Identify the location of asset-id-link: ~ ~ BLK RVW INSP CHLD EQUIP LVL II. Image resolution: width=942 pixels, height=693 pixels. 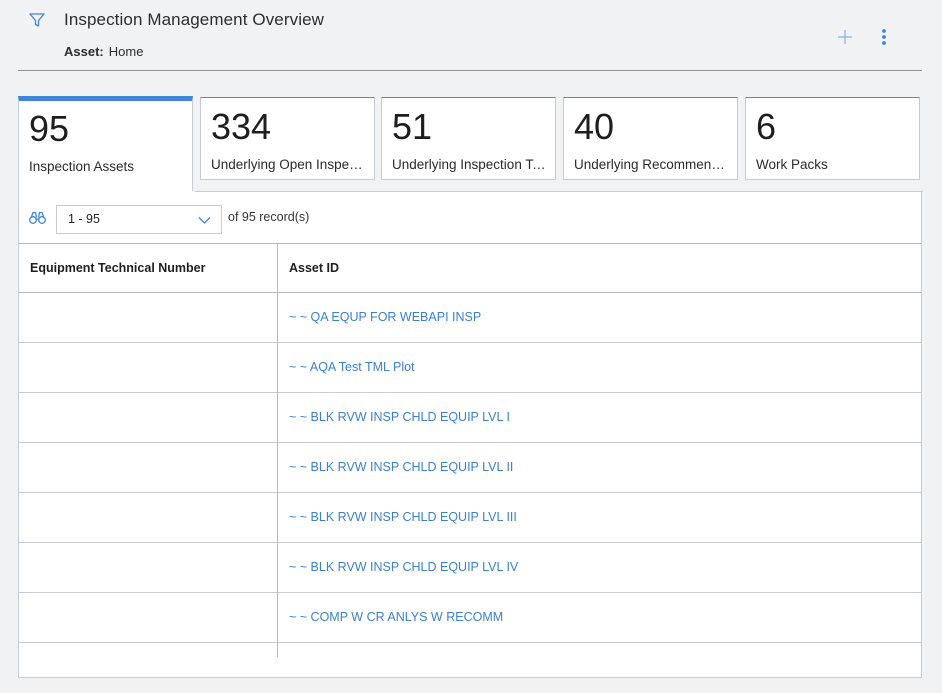
(401, 467).